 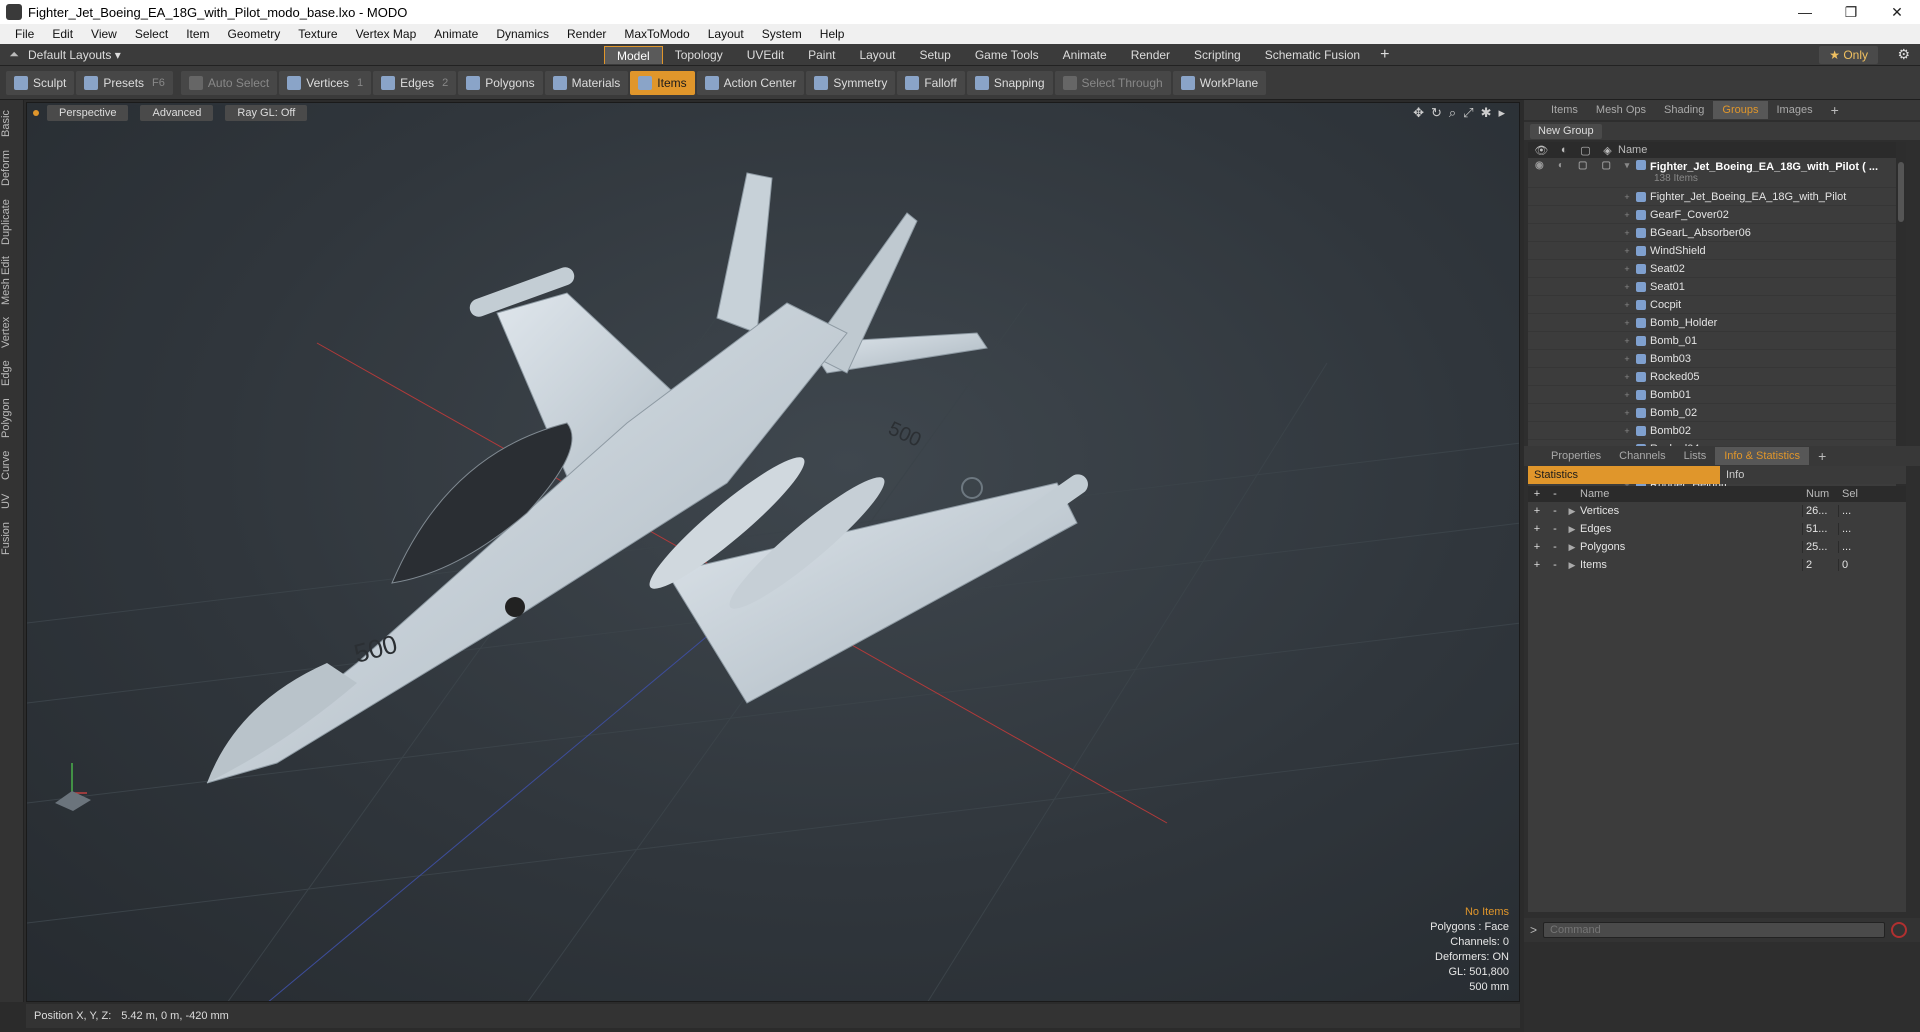 What do you see at coordinates (12, 168) in the screenshot?
I see `vtab-deform: Deform` at bounding box center [12, 168].